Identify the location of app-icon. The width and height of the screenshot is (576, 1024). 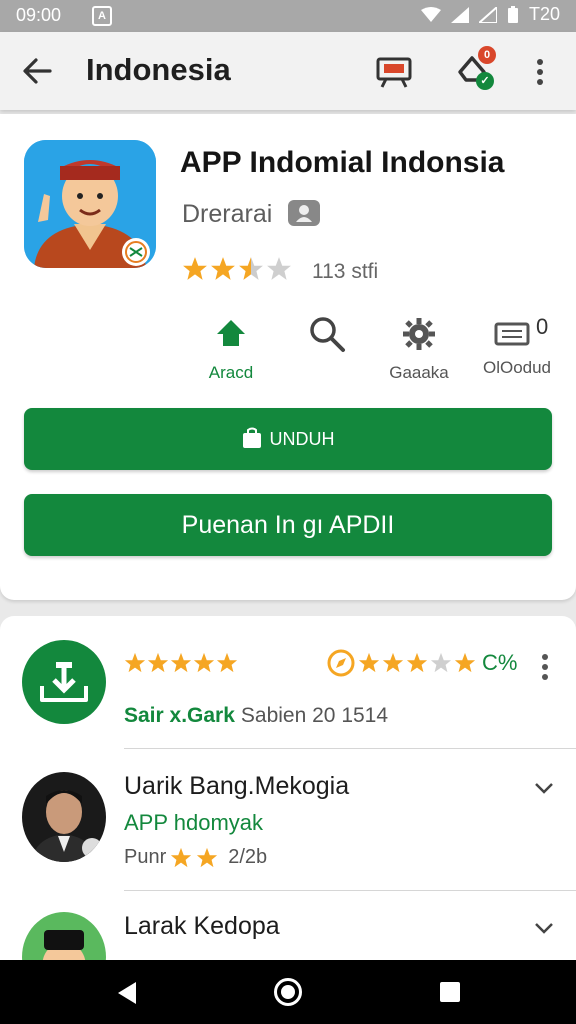
(90, 204).